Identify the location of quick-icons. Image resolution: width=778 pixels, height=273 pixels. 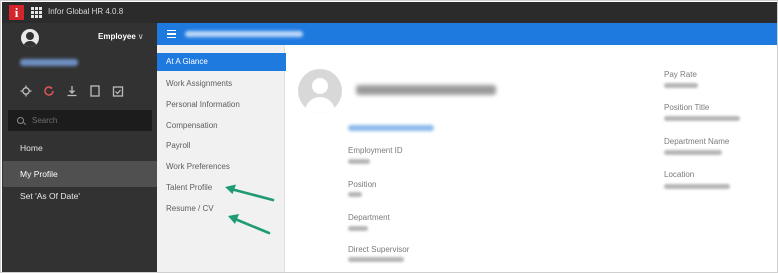
(72, 91).